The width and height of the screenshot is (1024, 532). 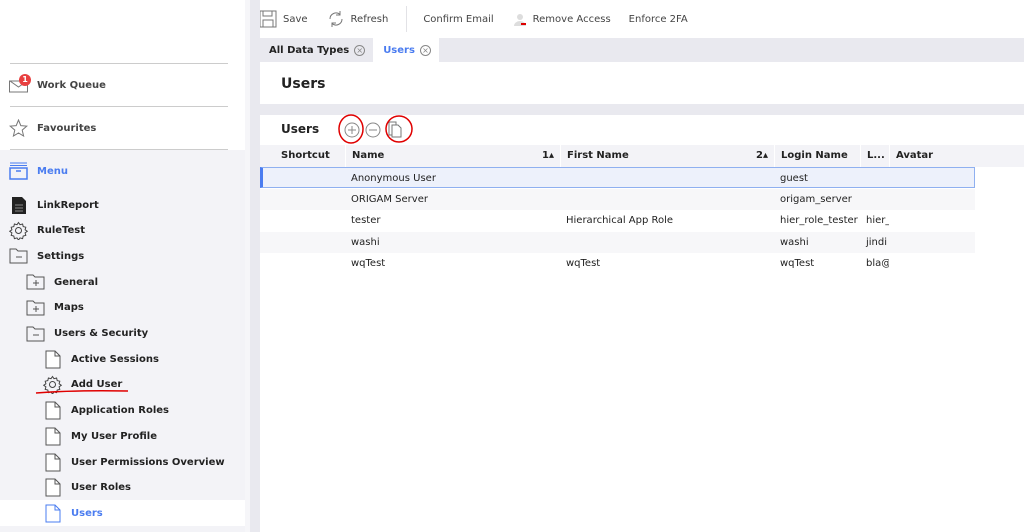 What do you see at coordinates (82, 392) in the screenshot?
I see `red-annotation-underline` at bounding box center [82, 392].